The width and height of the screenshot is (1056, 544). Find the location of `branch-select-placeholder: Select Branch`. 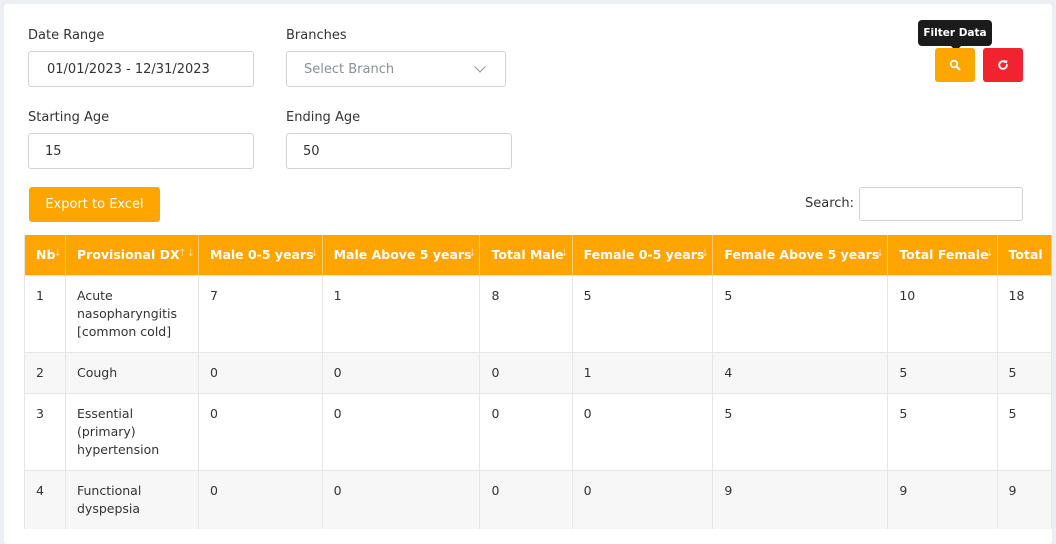

branch-select-placeholder: Select Branch is located at coordinates (349, 69).